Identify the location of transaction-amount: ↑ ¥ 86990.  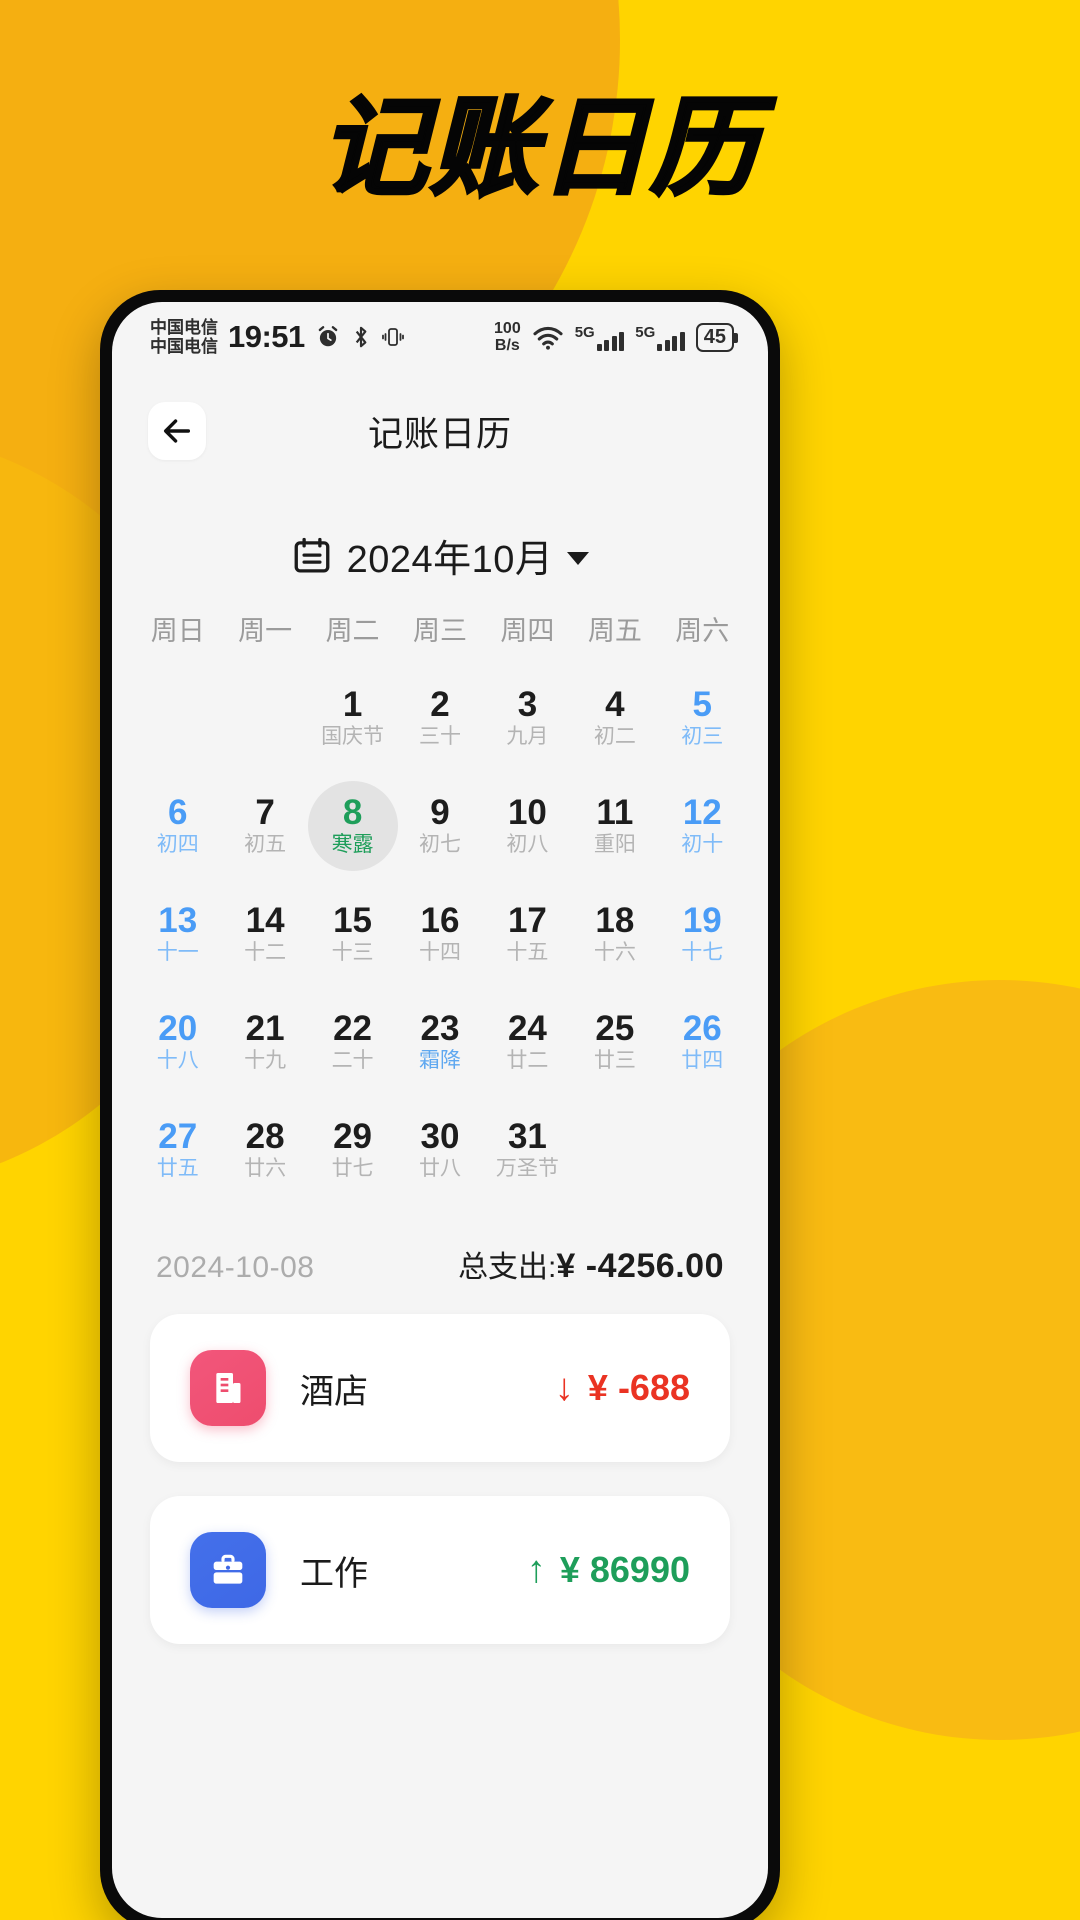
(608, 1570).